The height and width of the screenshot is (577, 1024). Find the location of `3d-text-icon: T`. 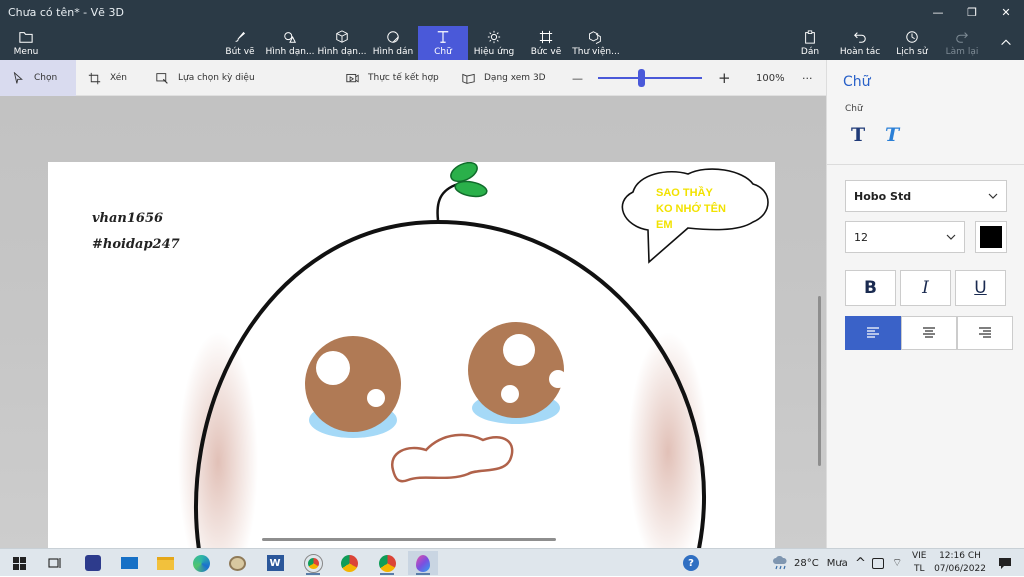

3d-text-icon: T is located at coordinates (896, 135).